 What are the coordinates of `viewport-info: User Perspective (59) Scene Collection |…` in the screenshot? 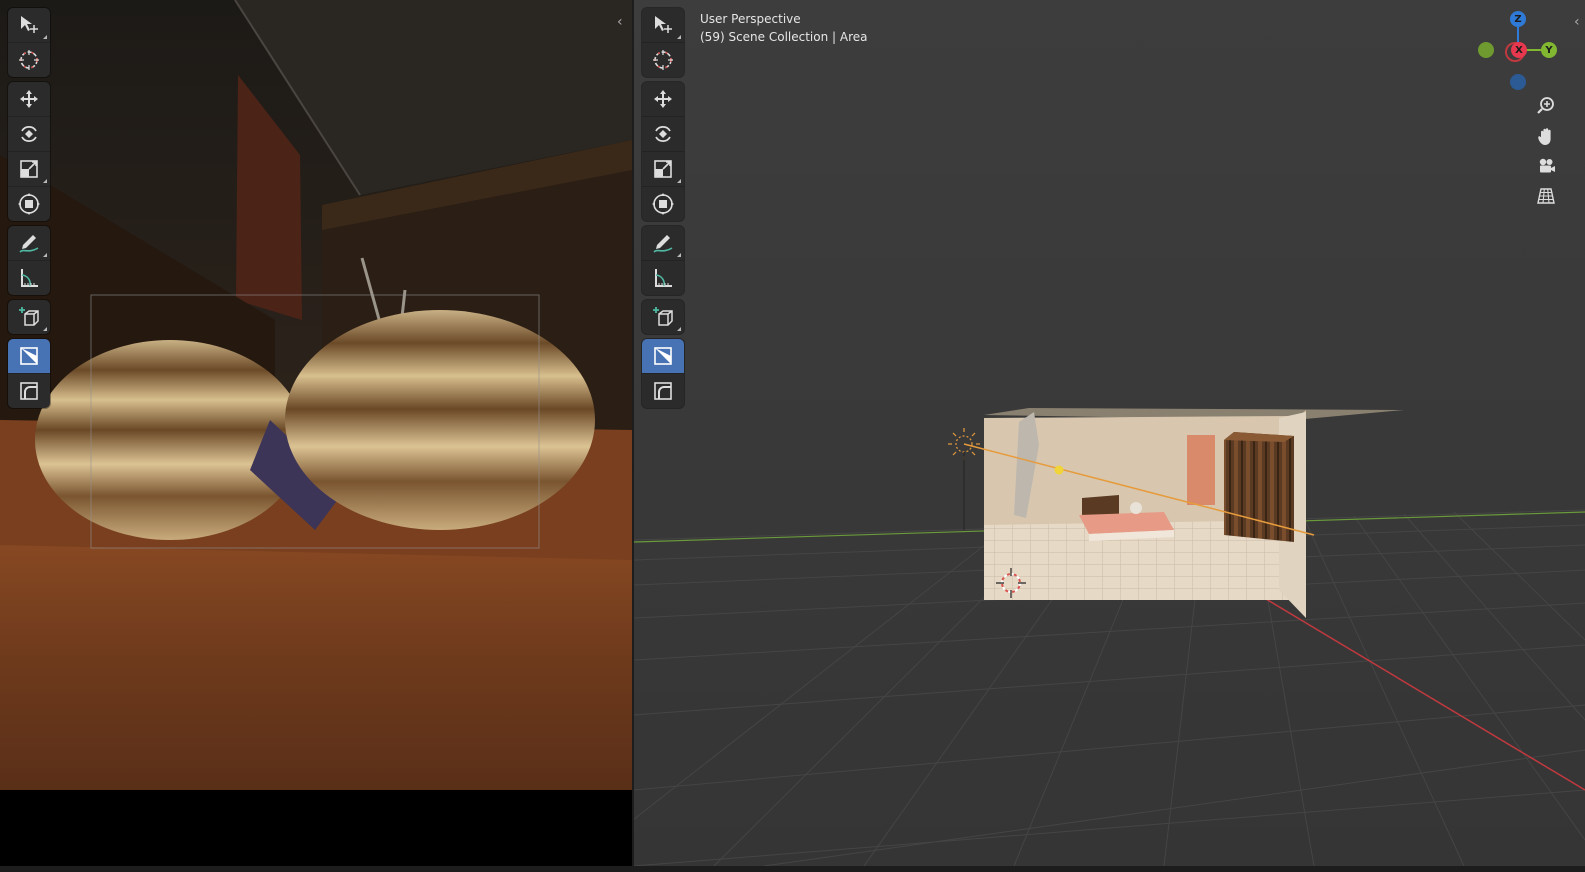 It's located at (784, 28).